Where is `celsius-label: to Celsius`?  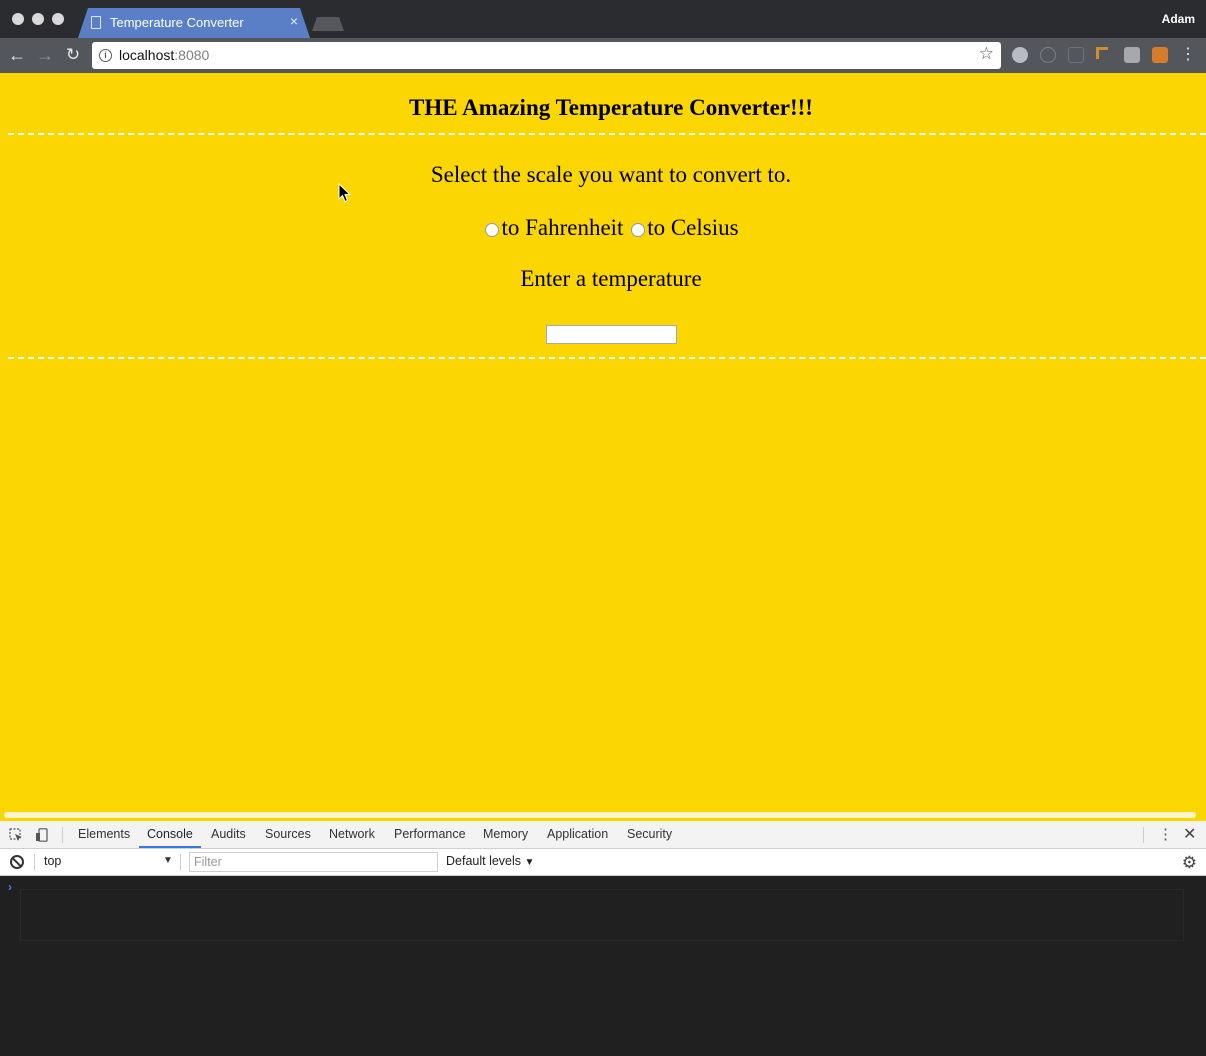 celsius-label: to Celsius is located at coordinates (692, 227).